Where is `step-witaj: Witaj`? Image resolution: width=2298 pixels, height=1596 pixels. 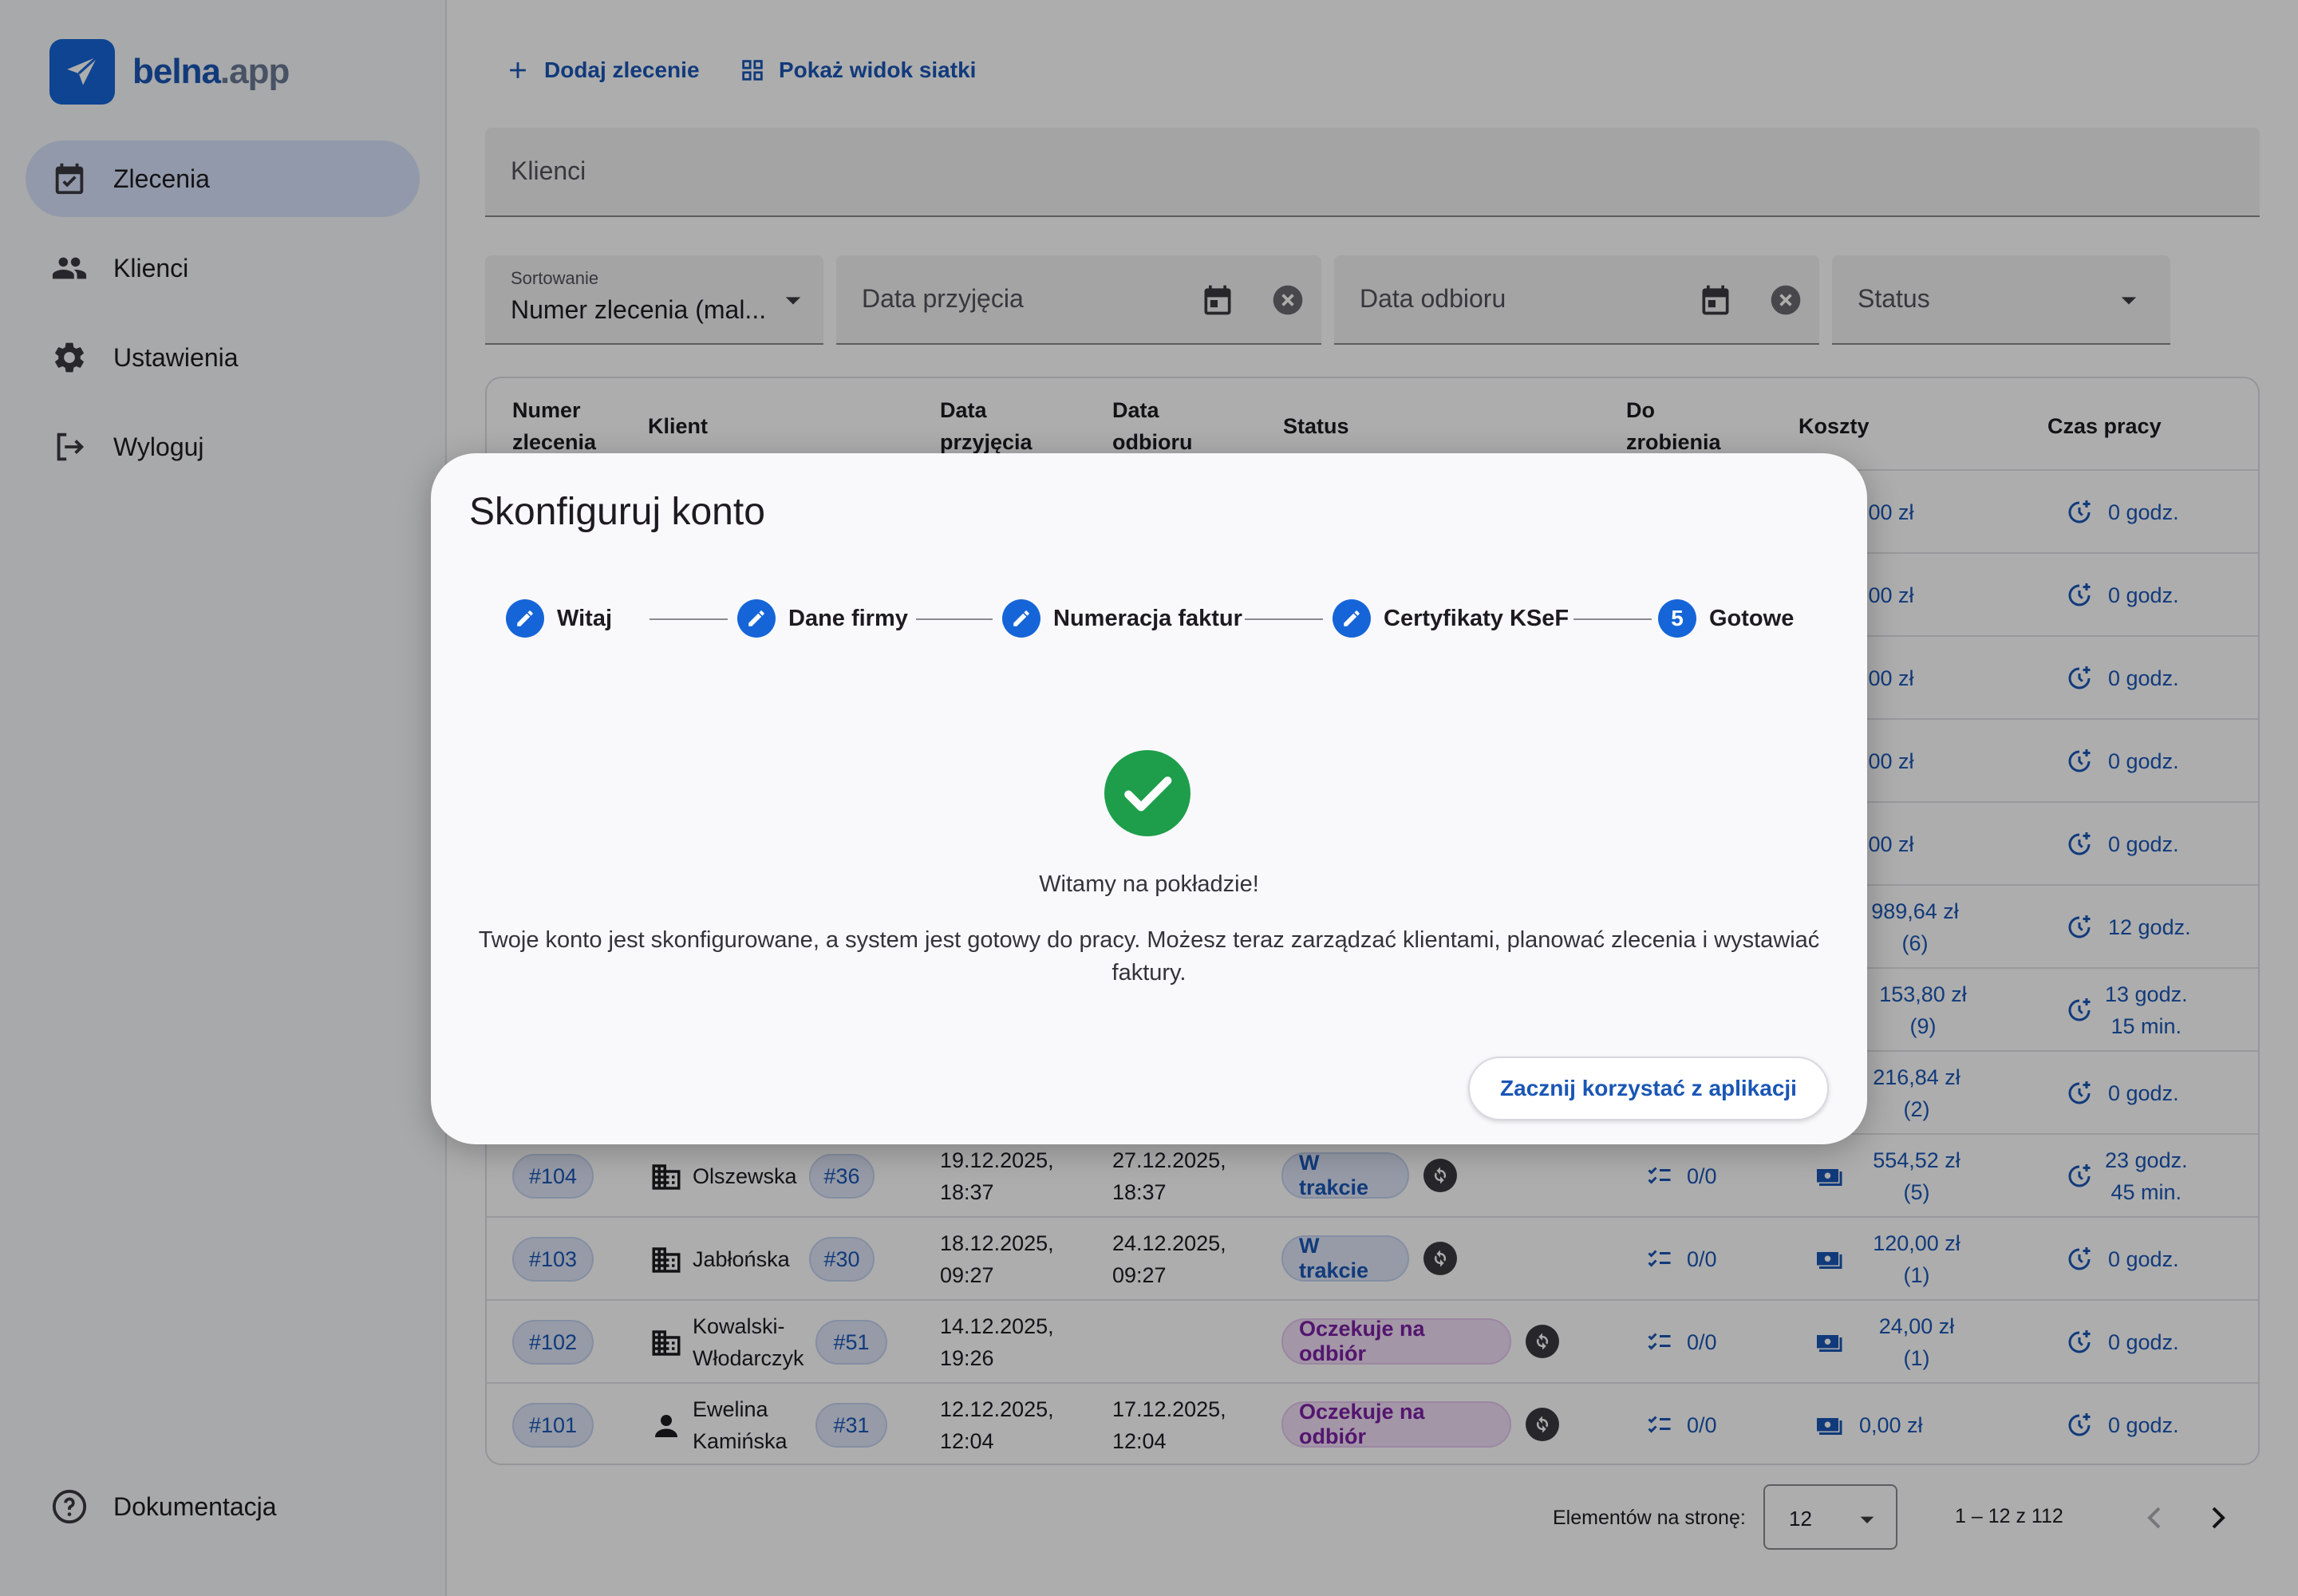 step-witaj: Witaj is located at coordinates (559, 618).